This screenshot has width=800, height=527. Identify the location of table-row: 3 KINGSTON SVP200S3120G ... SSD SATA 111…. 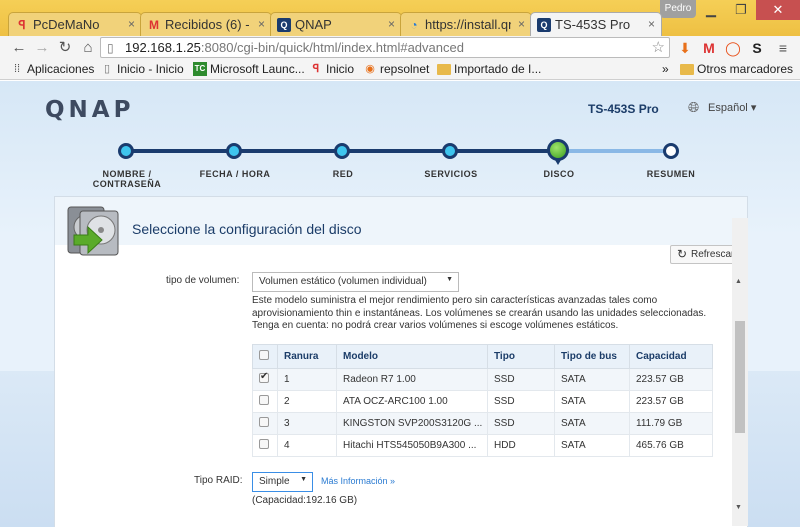
(482, 423).